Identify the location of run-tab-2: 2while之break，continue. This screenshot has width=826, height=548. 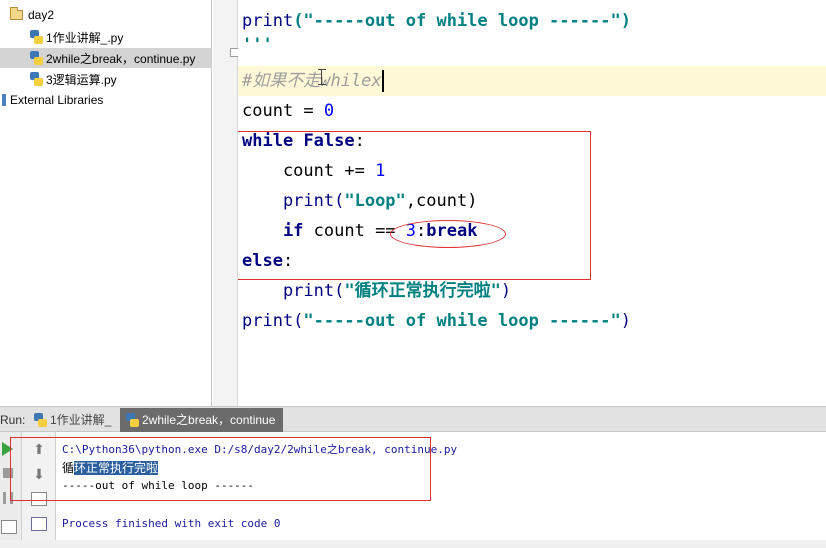
(202, 420).